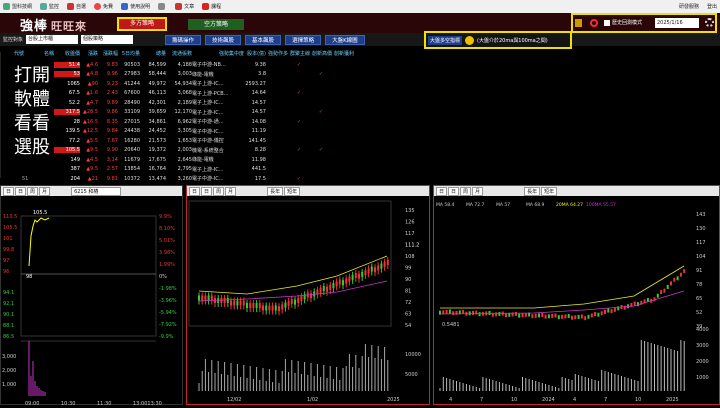  I want to click on chip-operation-button: 籌碼操作, so click(183, 39).